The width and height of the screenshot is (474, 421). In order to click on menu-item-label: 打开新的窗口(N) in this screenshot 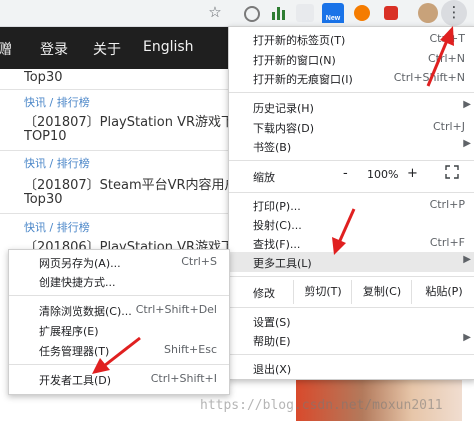, I will do `click(294, 60)`.